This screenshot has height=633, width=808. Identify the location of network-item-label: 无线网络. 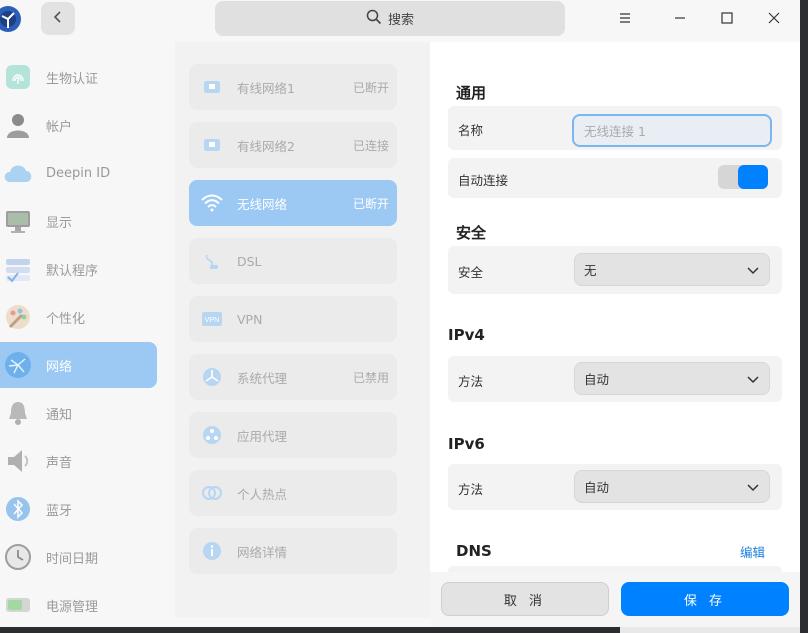
(262, 204).